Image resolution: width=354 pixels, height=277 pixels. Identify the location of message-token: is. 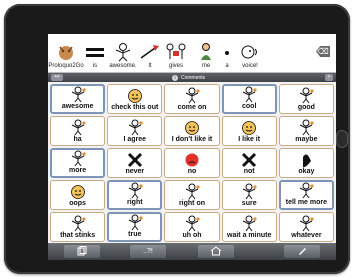
(95, 53).